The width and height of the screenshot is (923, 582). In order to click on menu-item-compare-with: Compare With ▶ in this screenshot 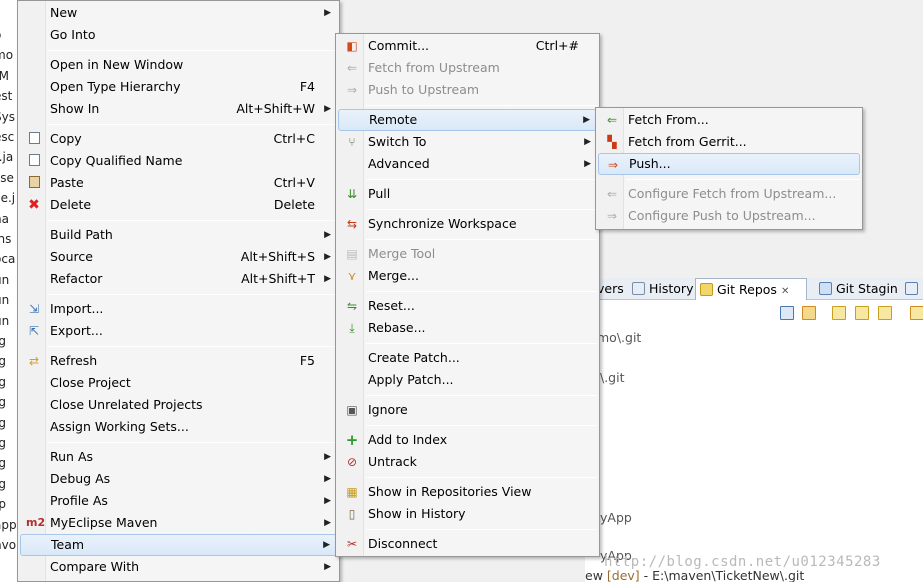, I will do `click(178, 567)`.